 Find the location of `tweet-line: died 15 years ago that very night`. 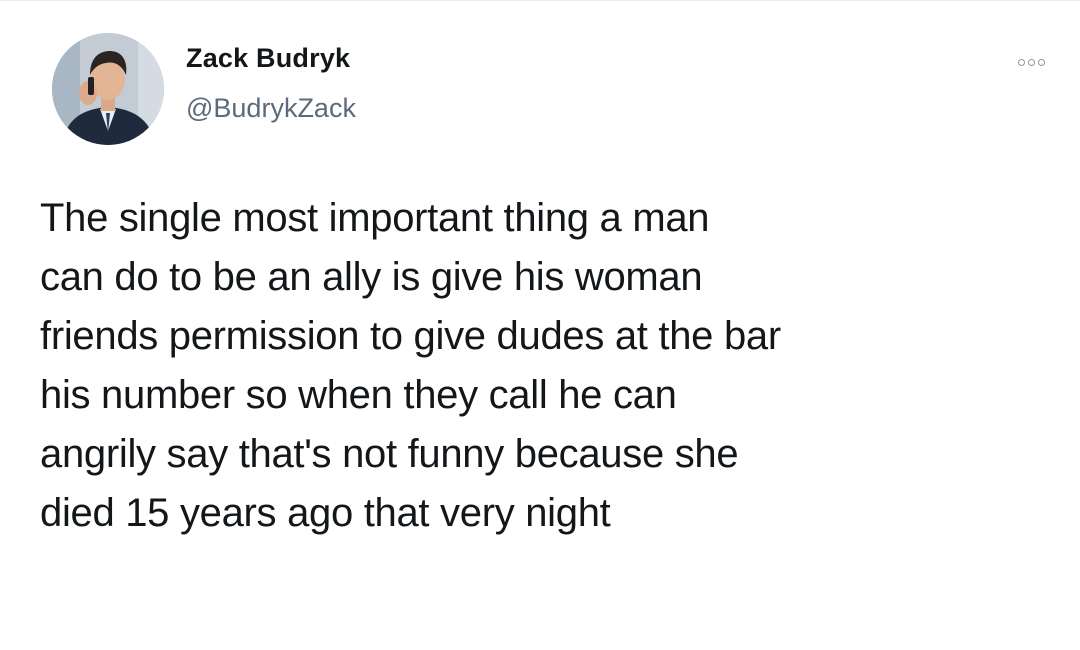

tweet-line: died 15 years ago that very night is located at coordinates (325, 513).